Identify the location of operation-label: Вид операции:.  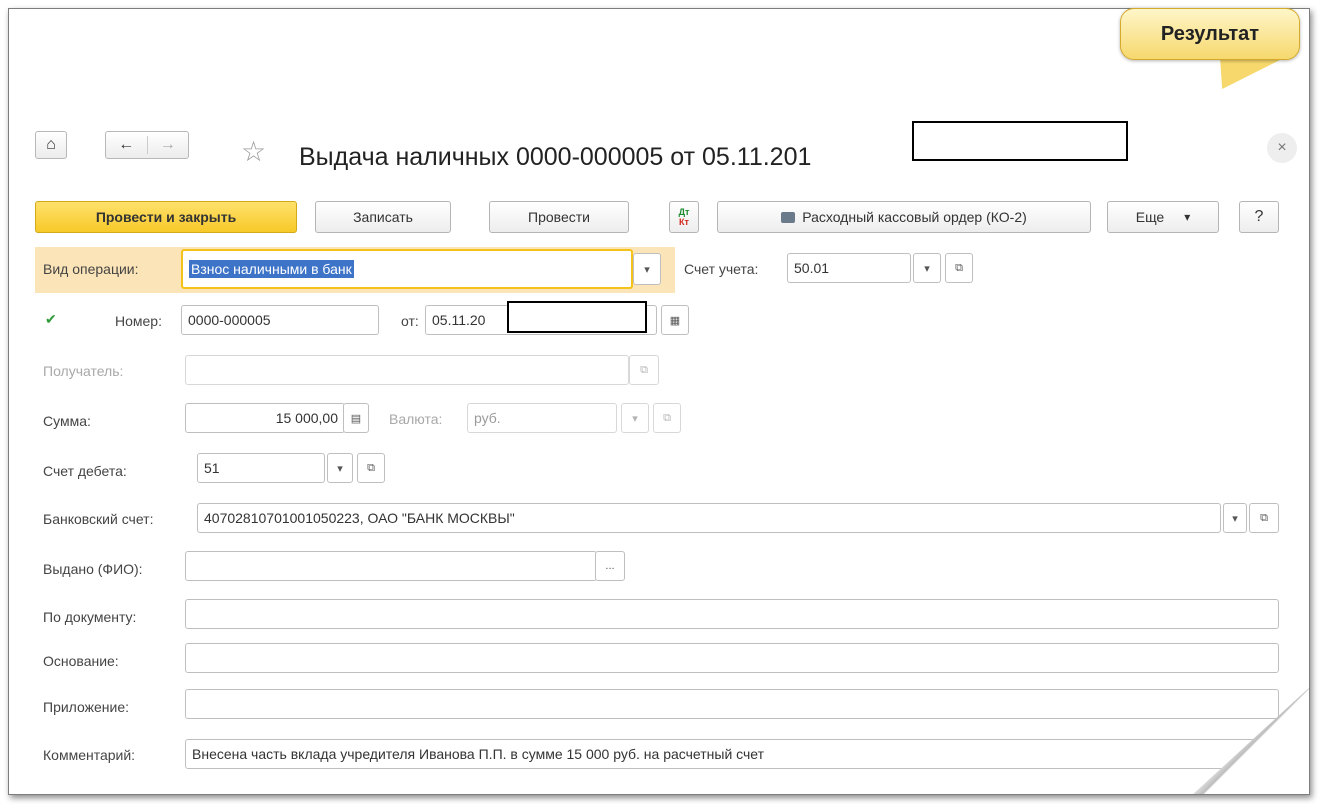
(91, 269).